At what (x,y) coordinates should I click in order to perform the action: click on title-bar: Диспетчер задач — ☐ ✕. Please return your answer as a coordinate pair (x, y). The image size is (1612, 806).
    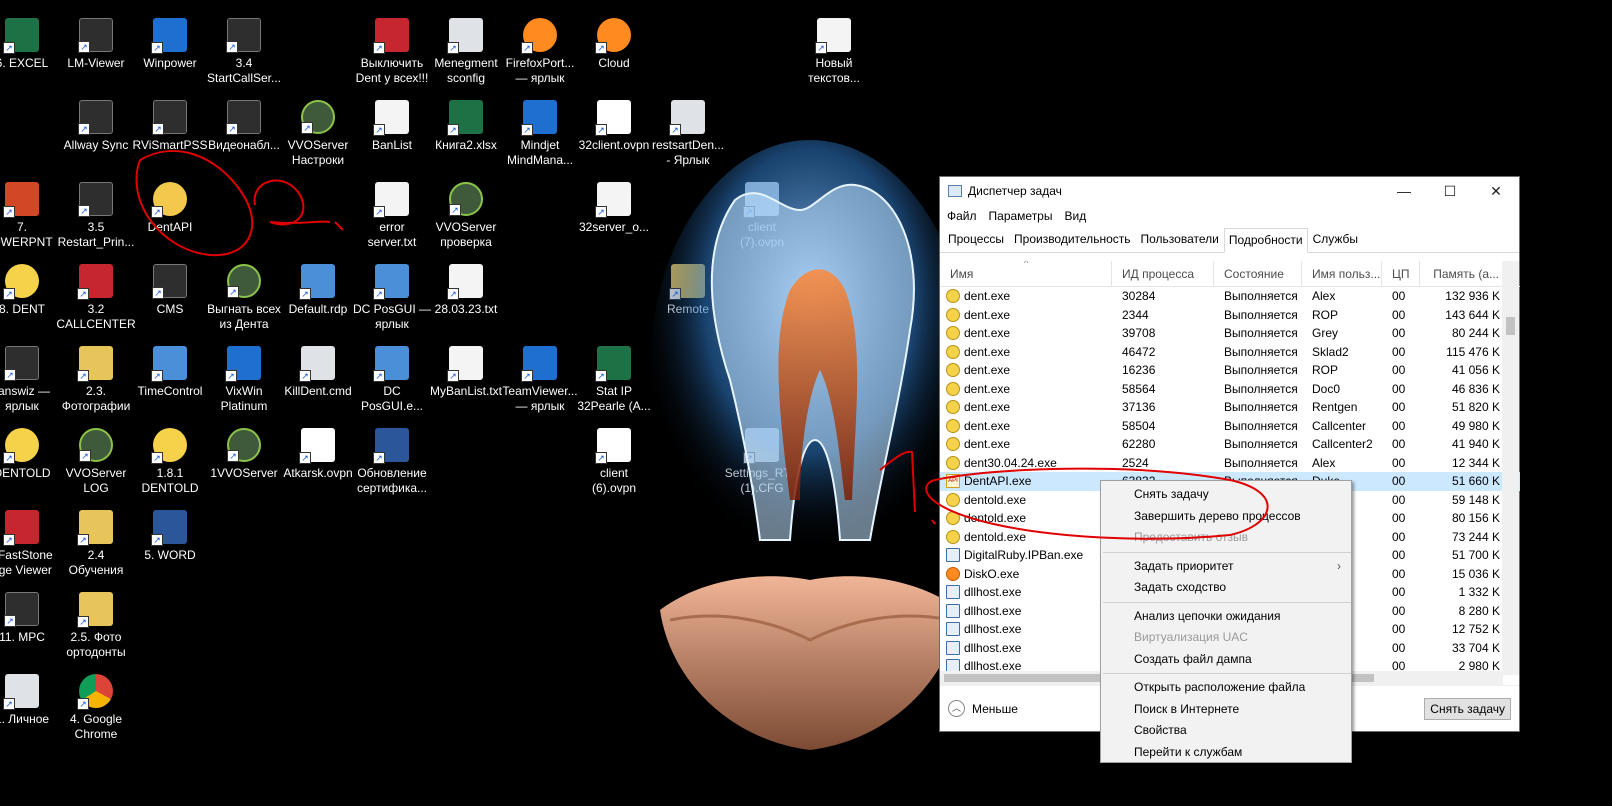
    Looking at the image, I should click on (1229, 191).